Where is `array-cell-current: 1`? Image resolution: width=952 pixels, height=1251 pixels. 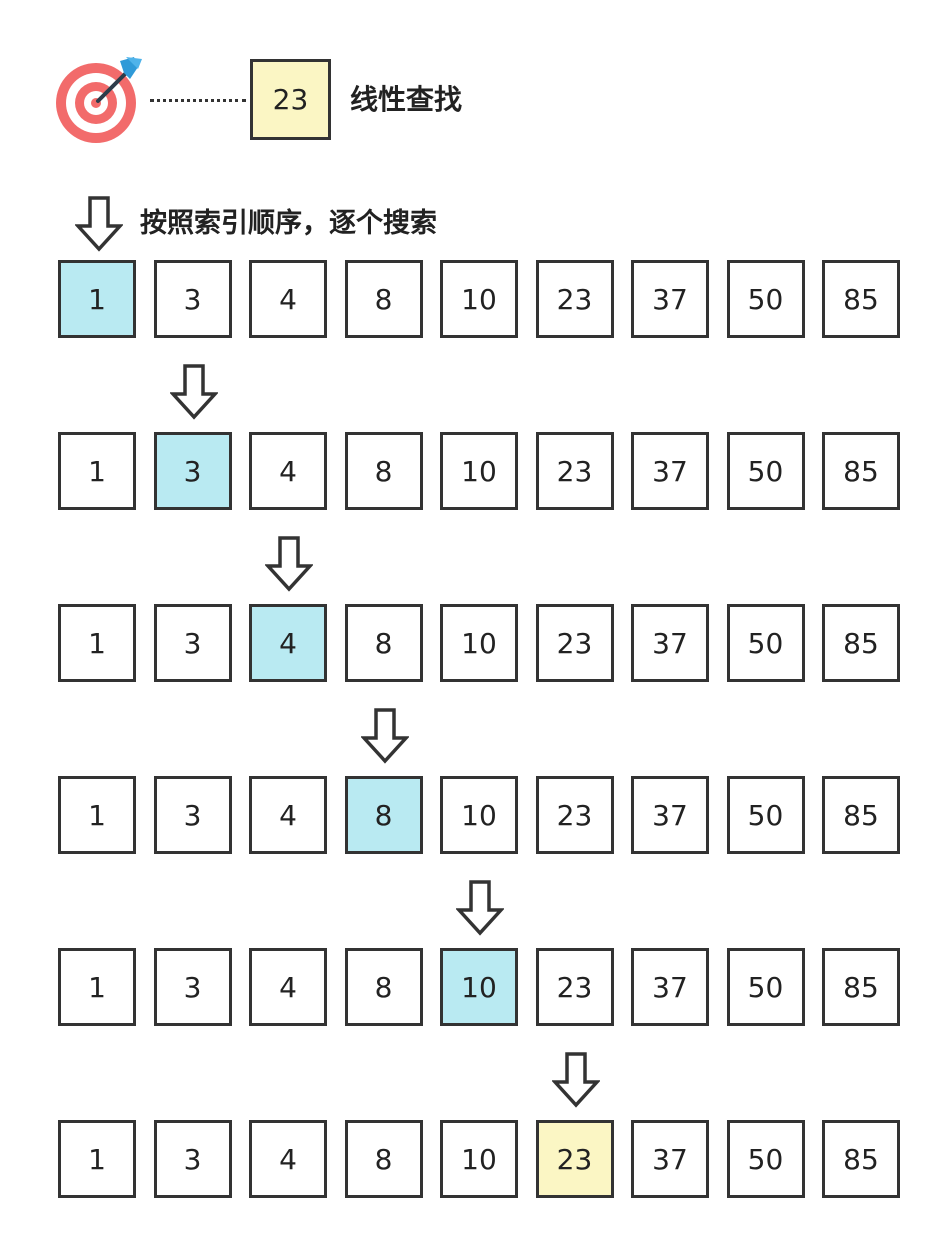
array-cell-current: 1 is located at coordinates (97, 299).